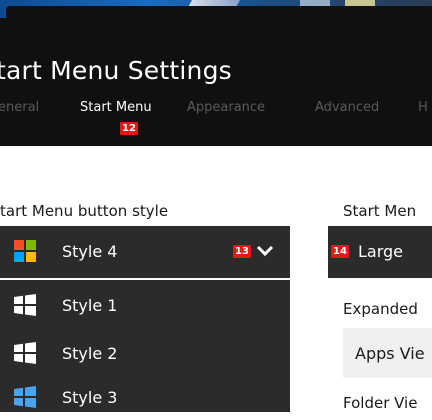 Image resolution: width=432 pixels, height=420 pixels. I want to click on selected-style-label: Style 4, so click(90, 251).